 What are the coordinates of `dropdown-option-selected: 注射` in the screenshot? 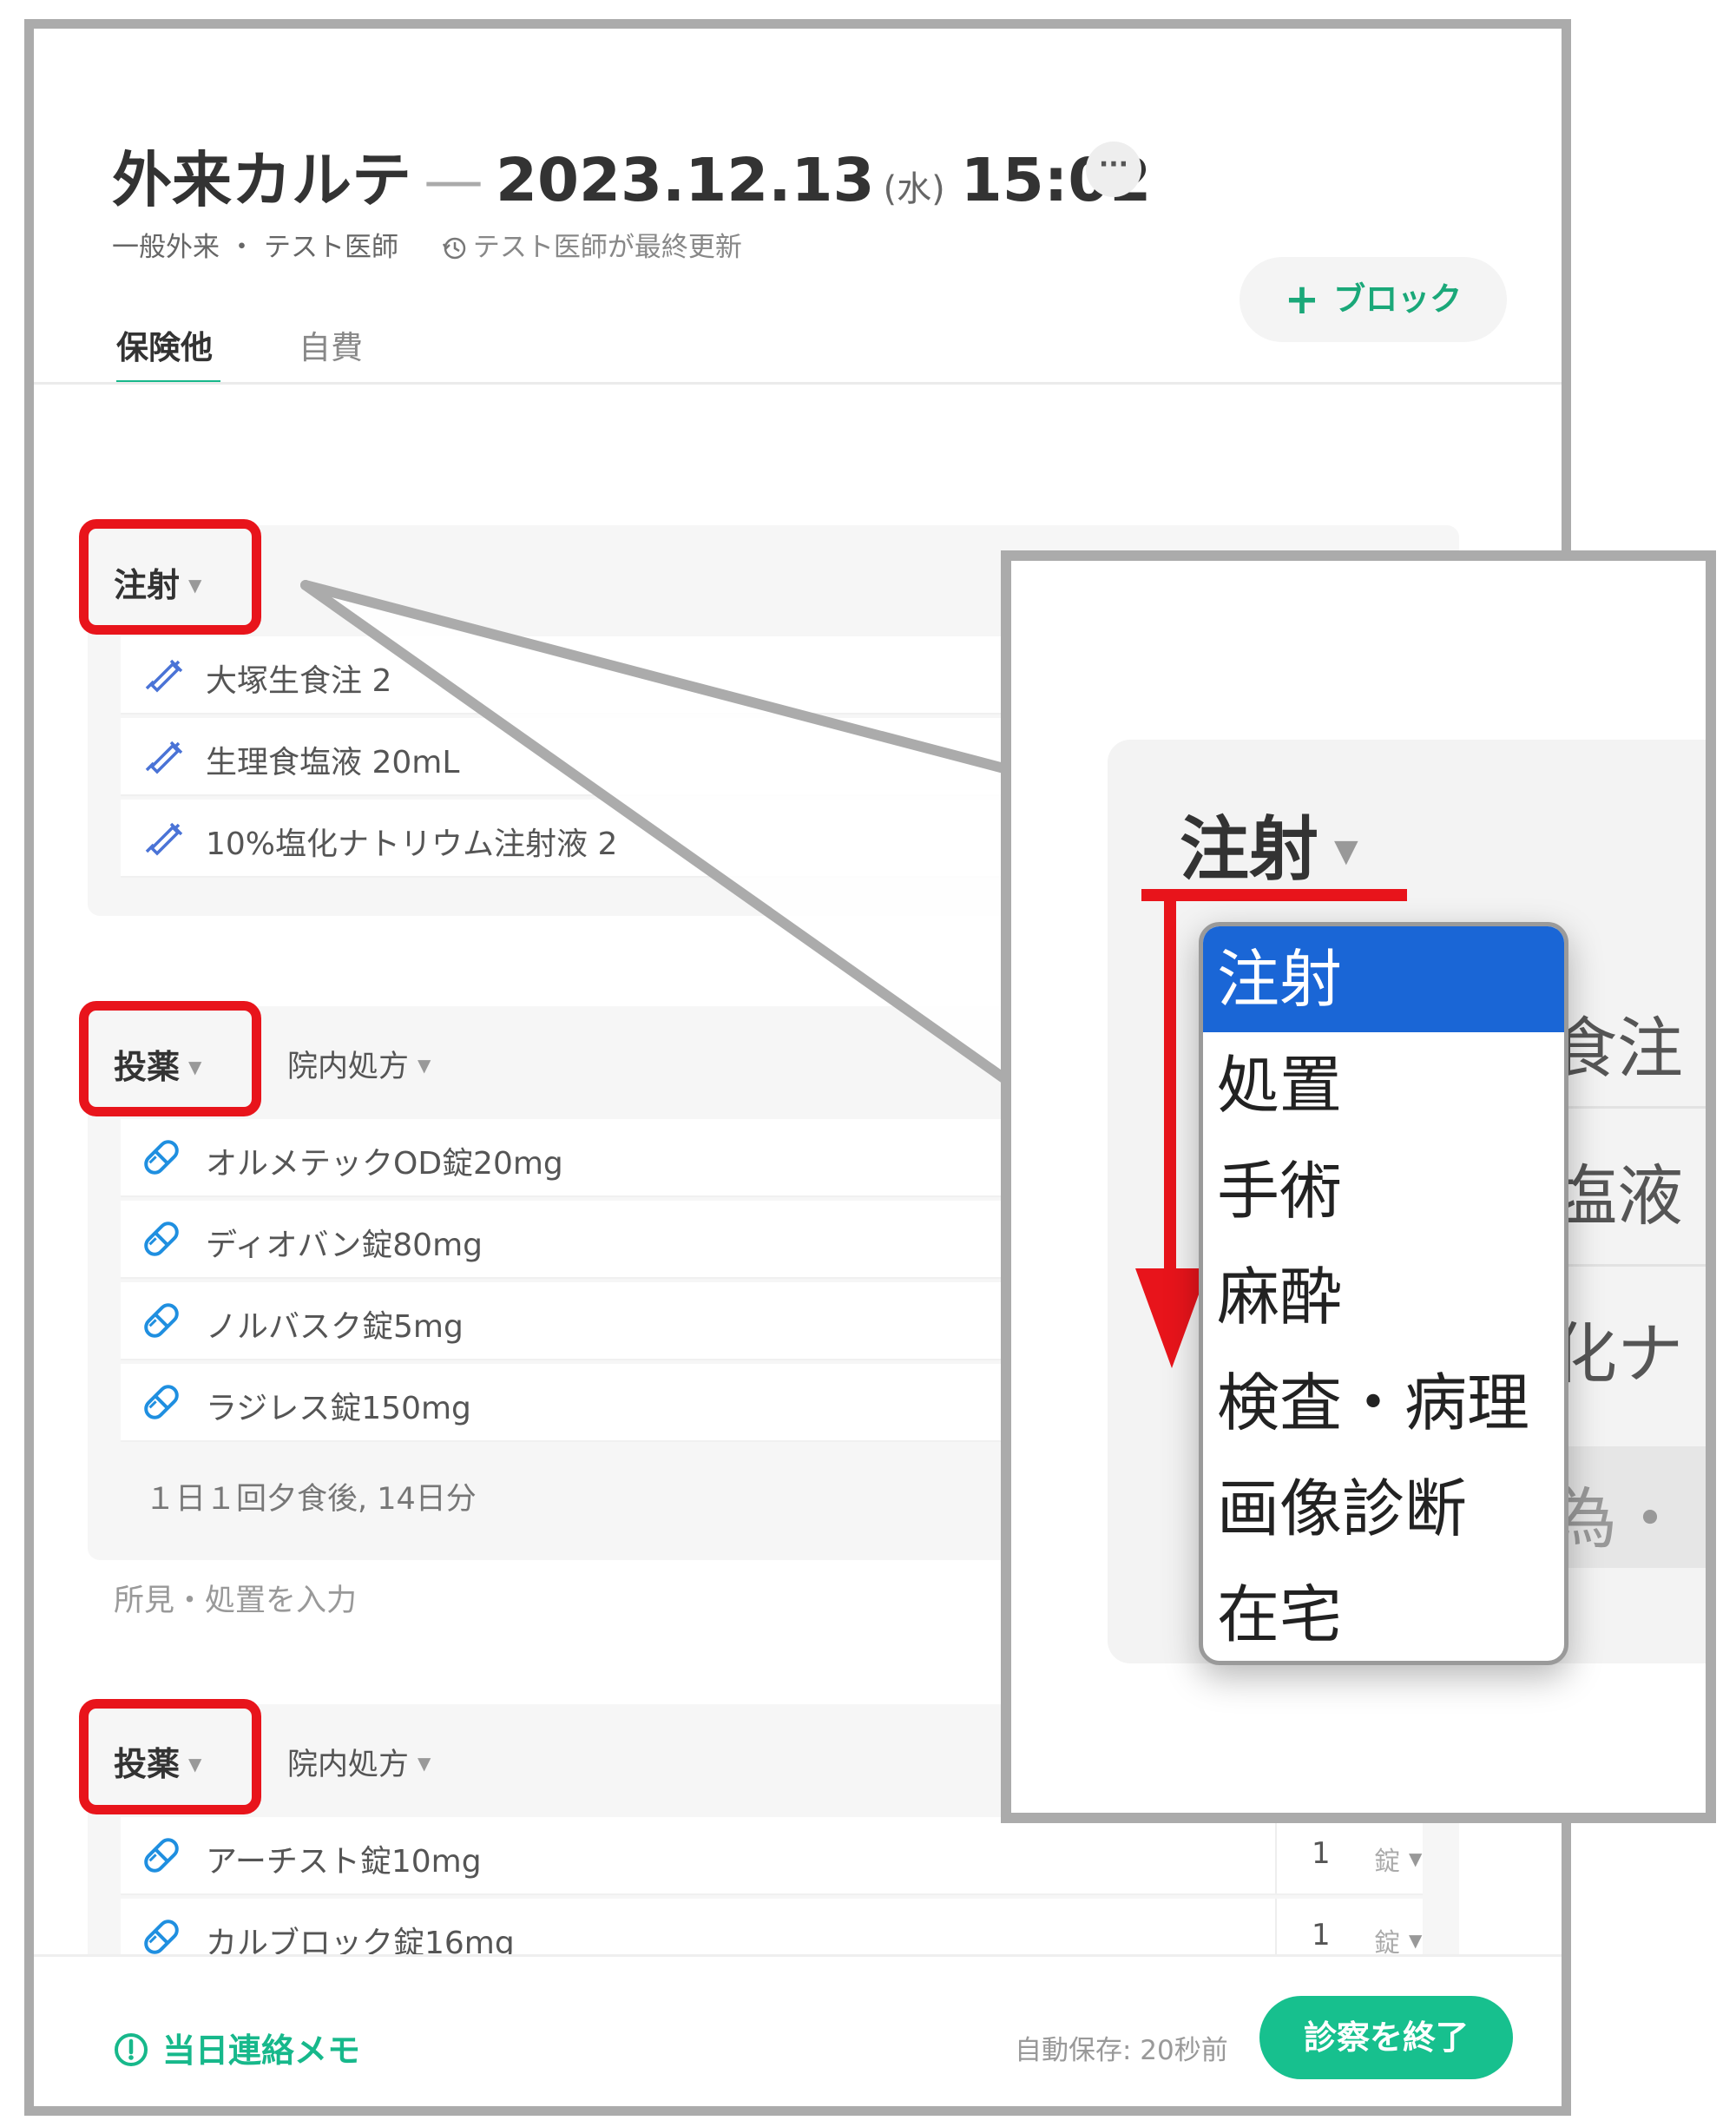 It's located at (1383, 979).